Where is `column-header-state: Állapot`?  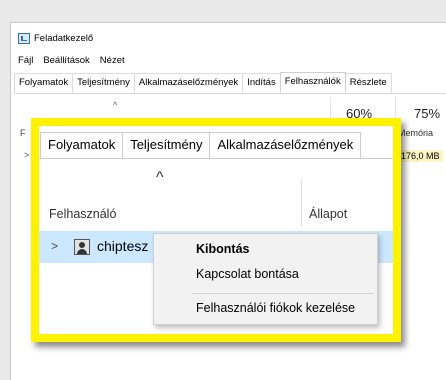
column-header-state: Állapot is located at coordinates (328, 214).